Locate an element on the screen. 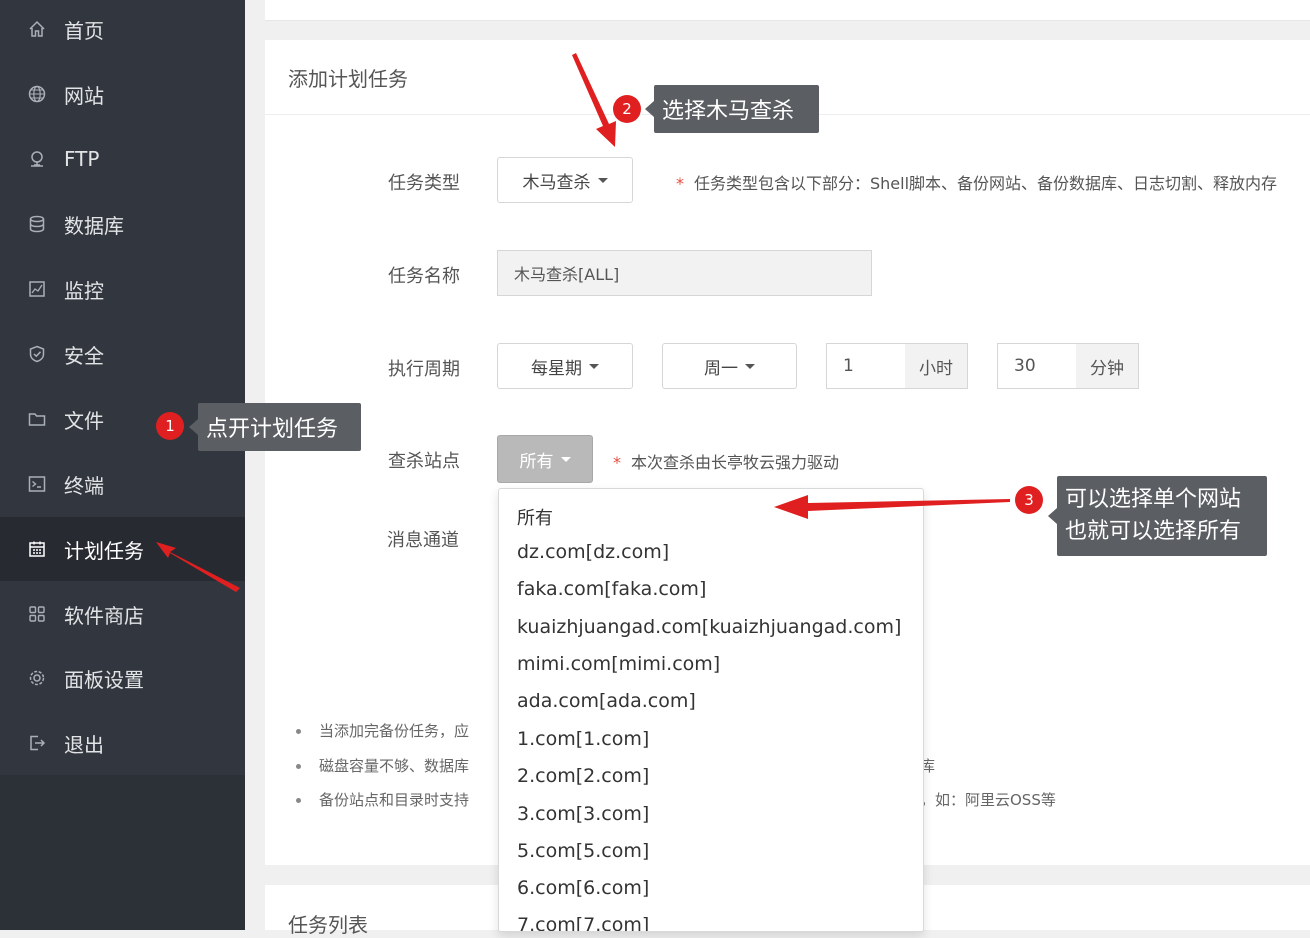  hour-input: 1 is located at coordinates (866, 366).